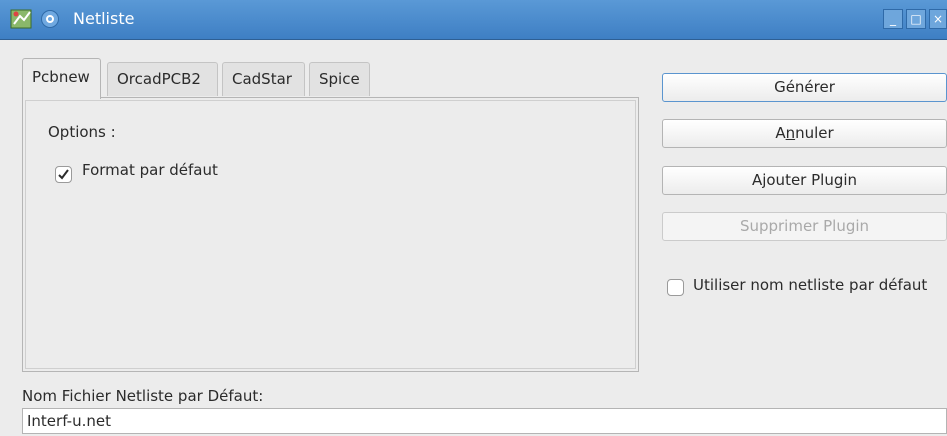  I want to click on maximize-icon: □, so click(916, 19).